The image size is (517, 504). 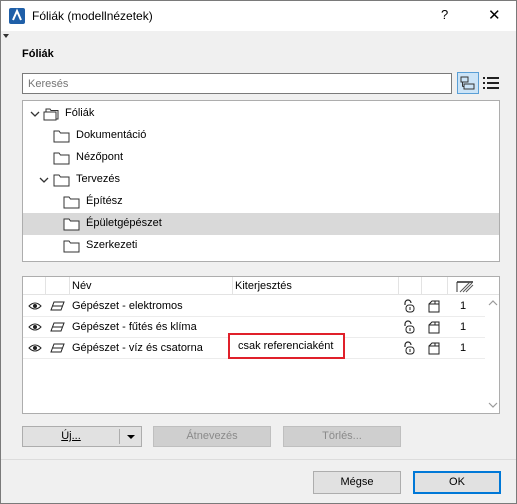 I want to click on archicad-icon, so click(x=17, y=16).